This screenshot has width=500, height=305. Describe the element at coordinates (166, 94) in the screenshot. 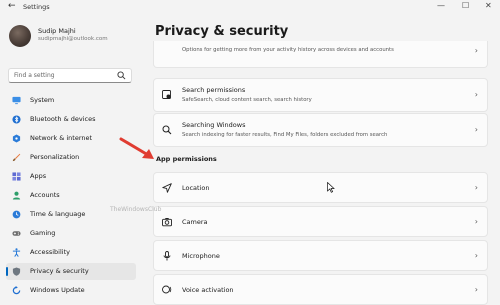

I see `search-permissions-icon` at that location.